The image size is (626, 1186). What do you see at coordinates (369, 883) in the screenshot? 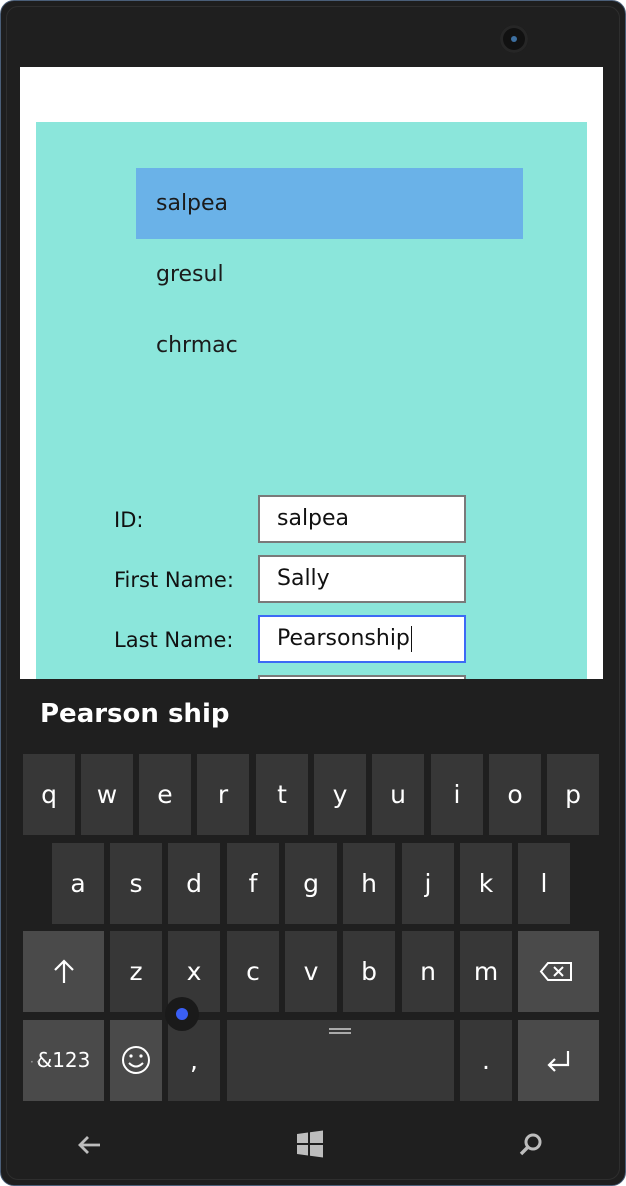
I see `key-h: h` at bounding box center [369, 883].